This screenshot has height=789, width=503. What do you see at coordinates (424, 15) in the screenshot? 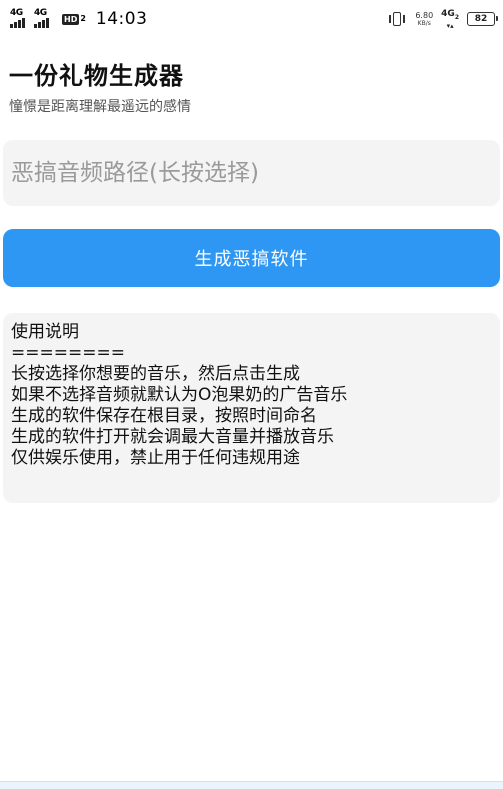
I see `network-speed-value: 6.80` at bounding box center [424, 15].